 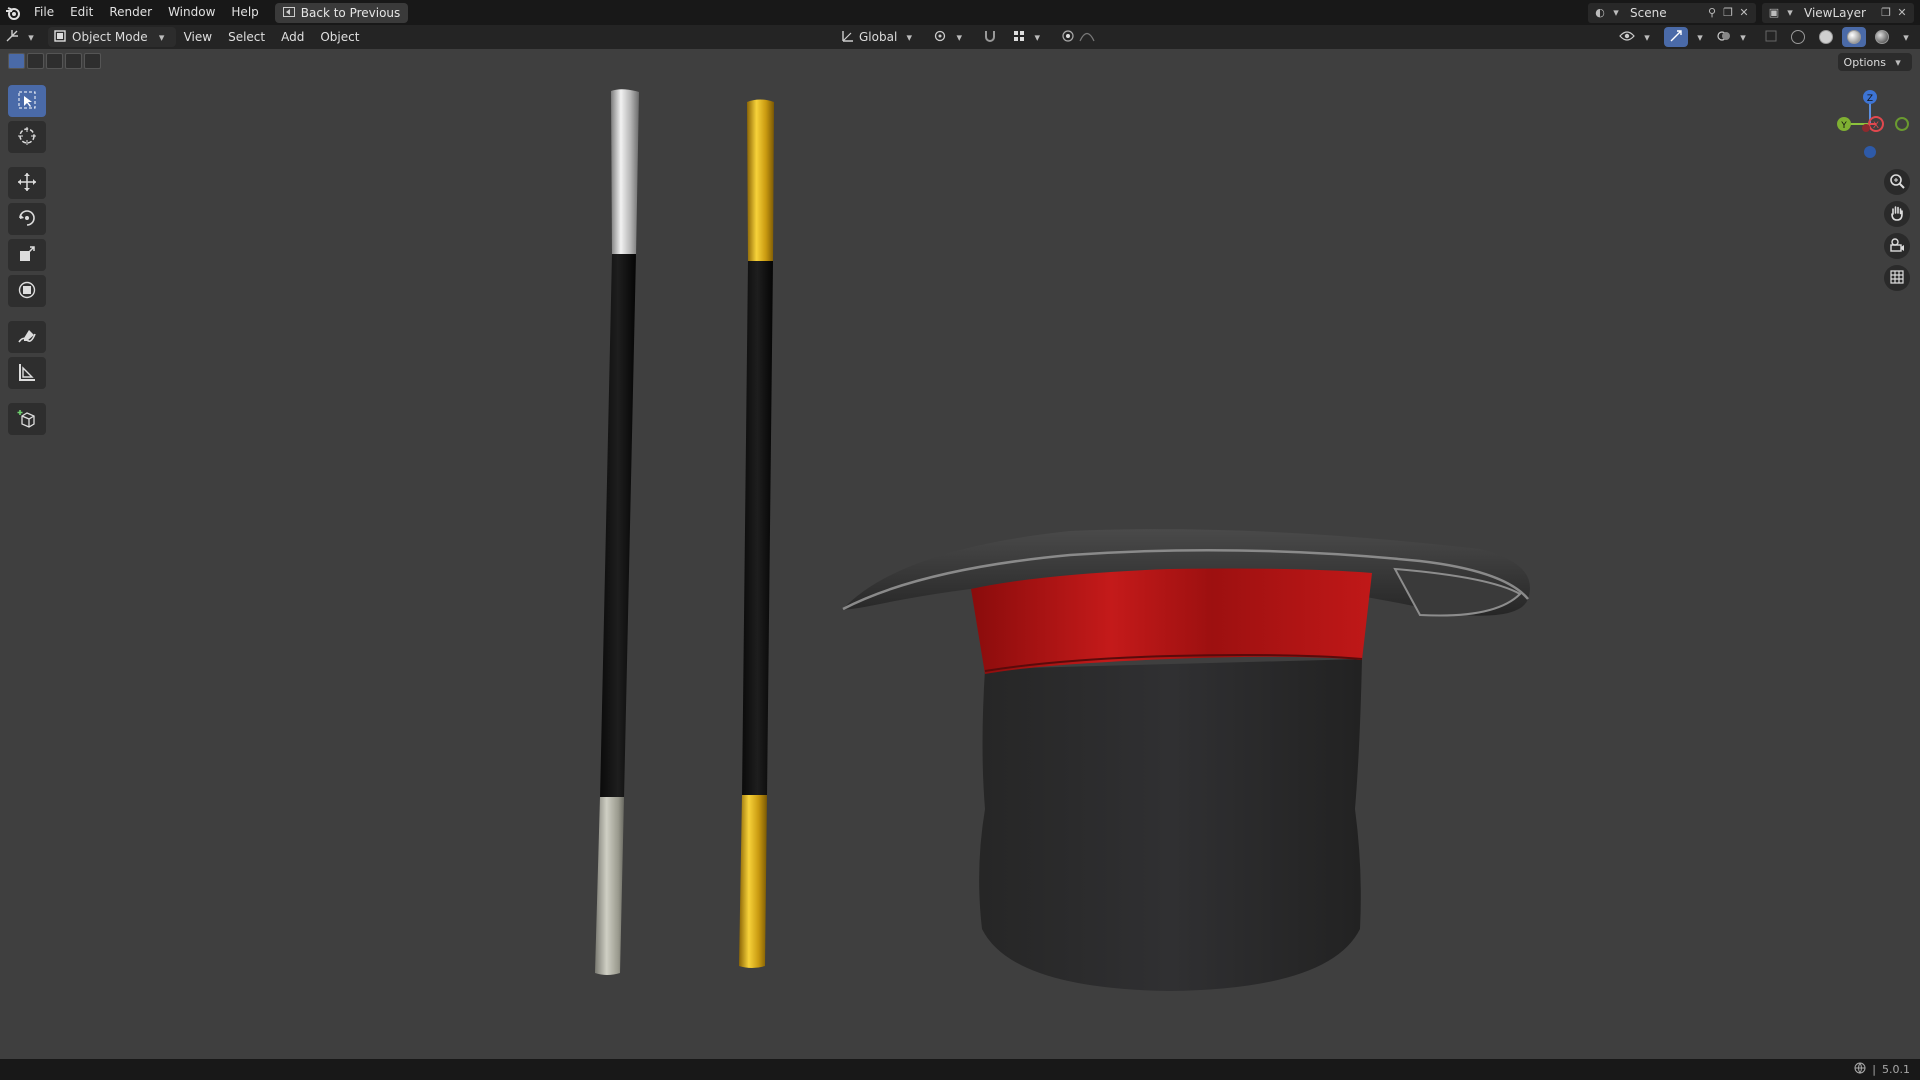 I want to click on transform-tool, so click(x=27, y=291).